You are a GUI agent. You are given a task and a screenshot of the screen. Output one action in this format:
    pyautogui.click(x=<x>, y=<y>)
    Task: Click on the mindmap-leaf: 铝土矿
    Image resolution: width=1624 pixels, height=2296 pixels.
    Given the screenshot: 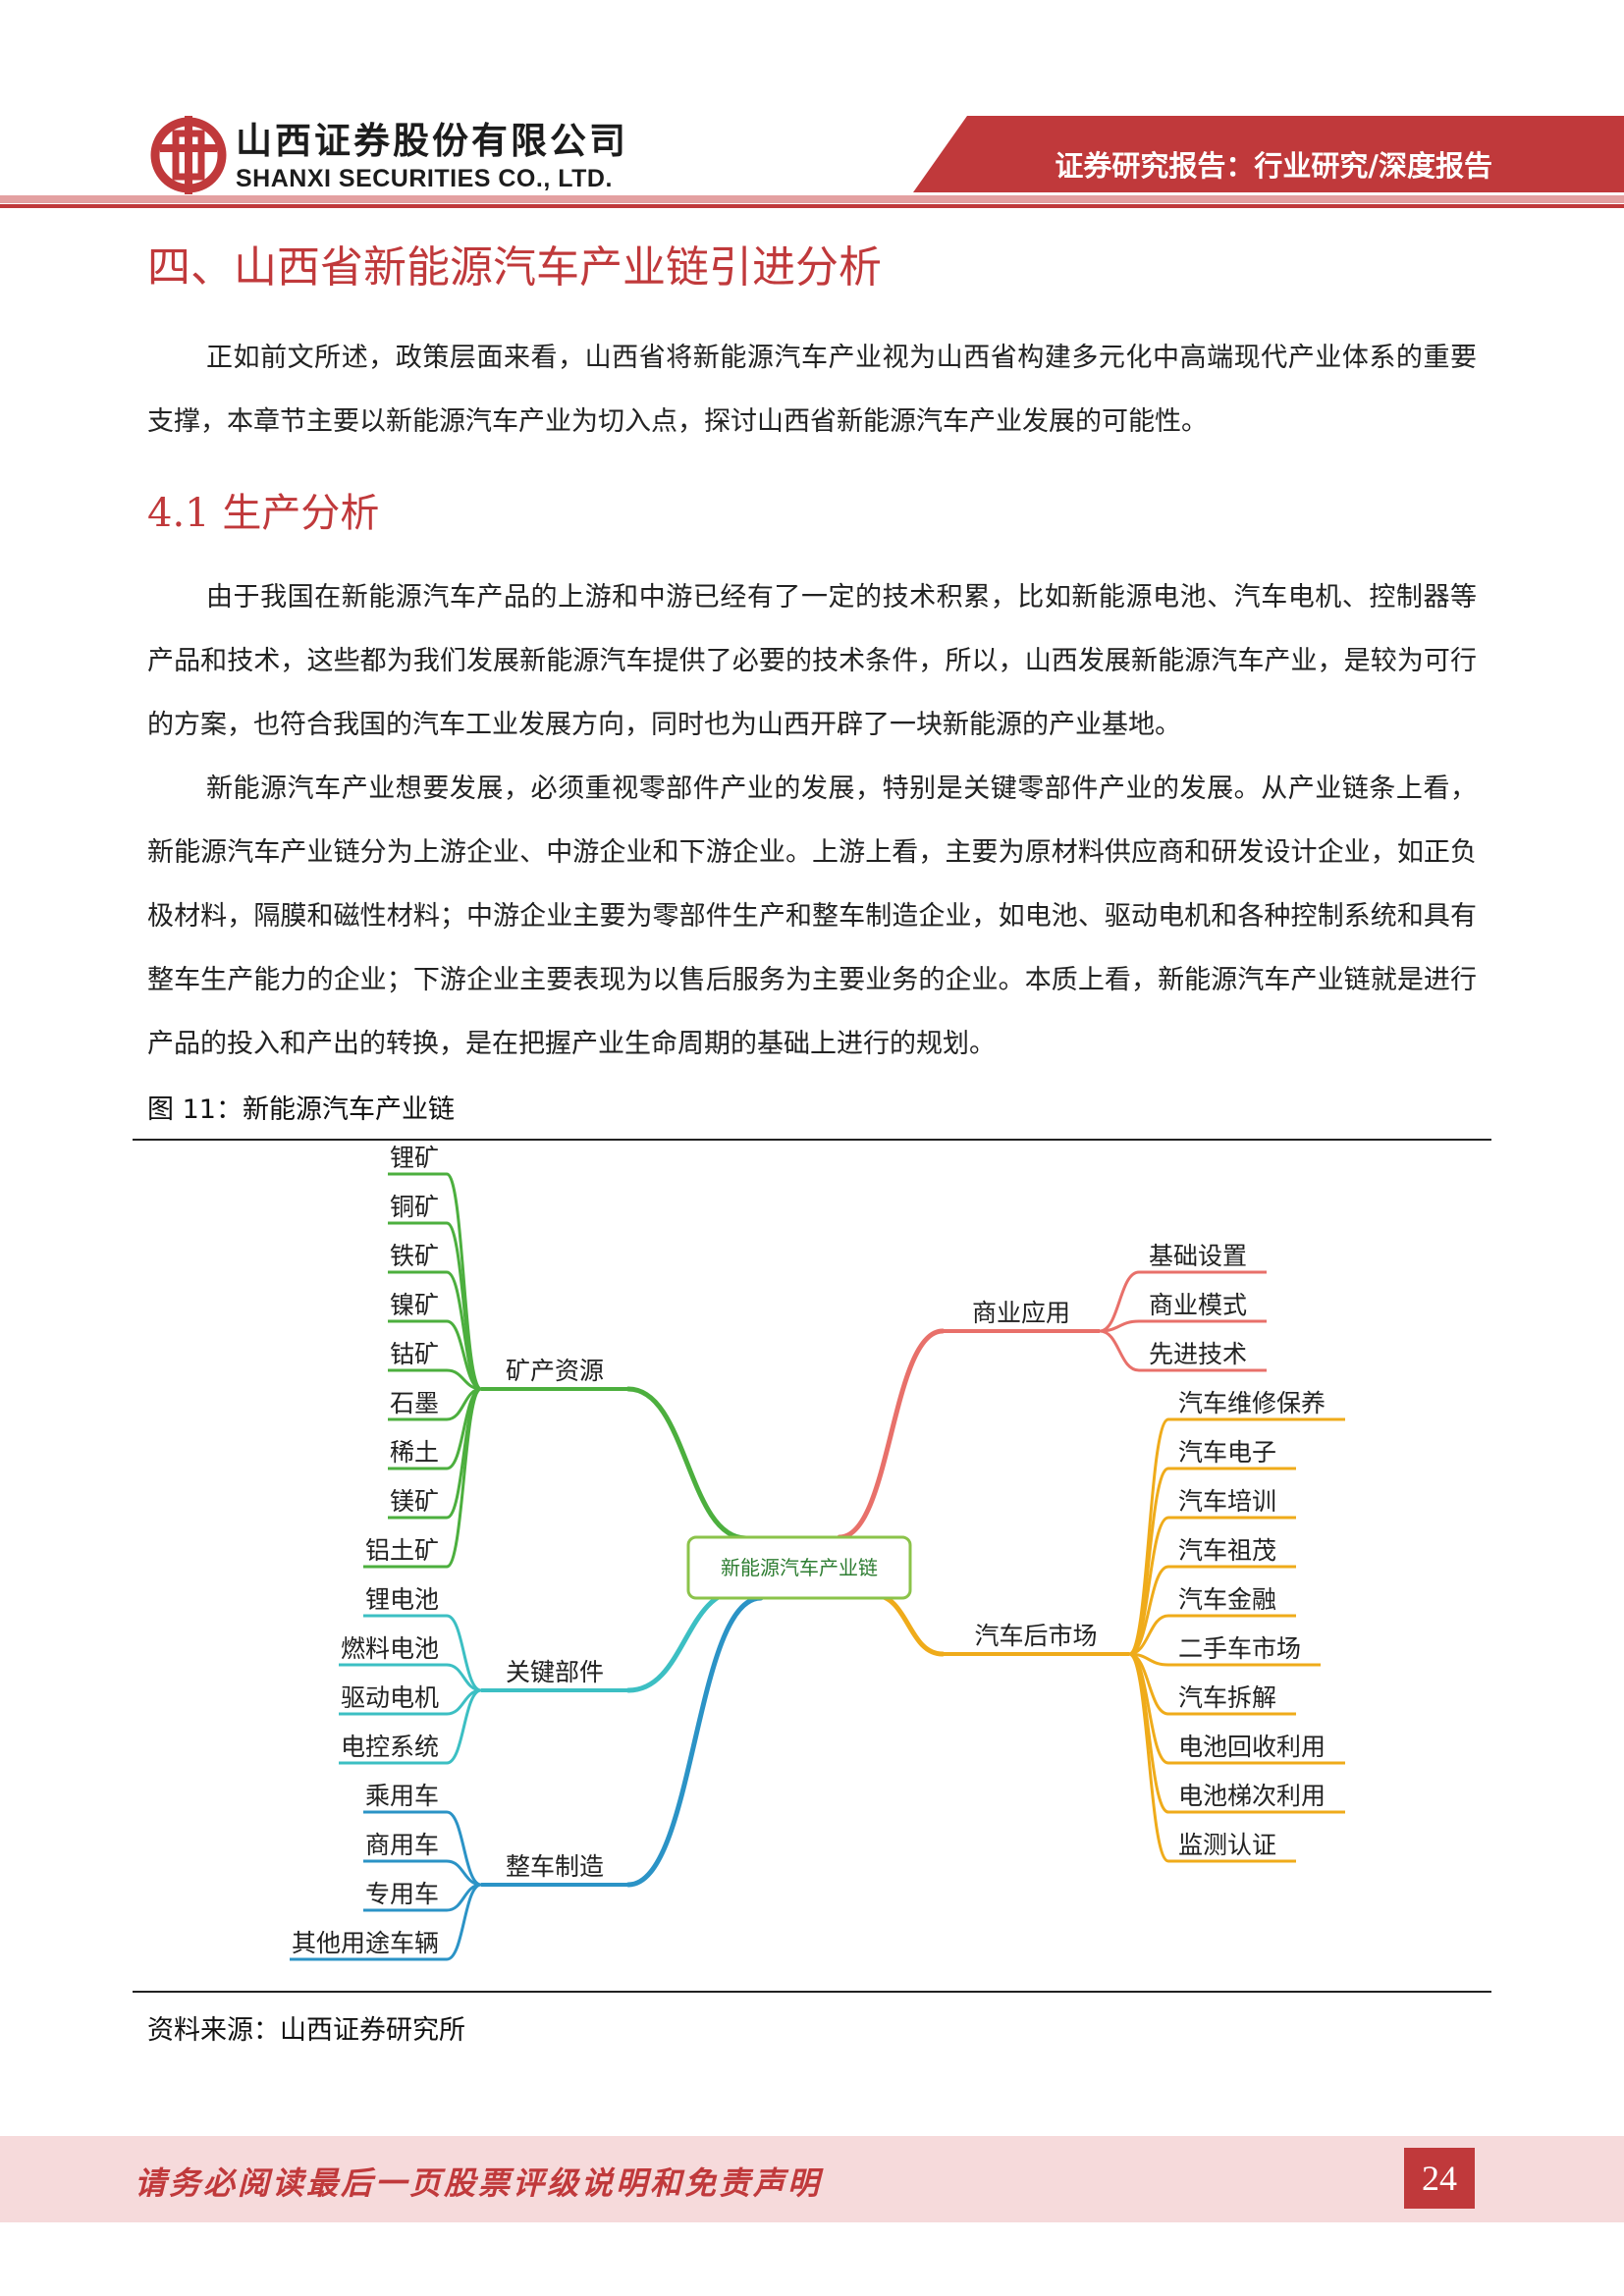 What is the action you would take?
    pyautogui.click(x=402, y=1551)
    